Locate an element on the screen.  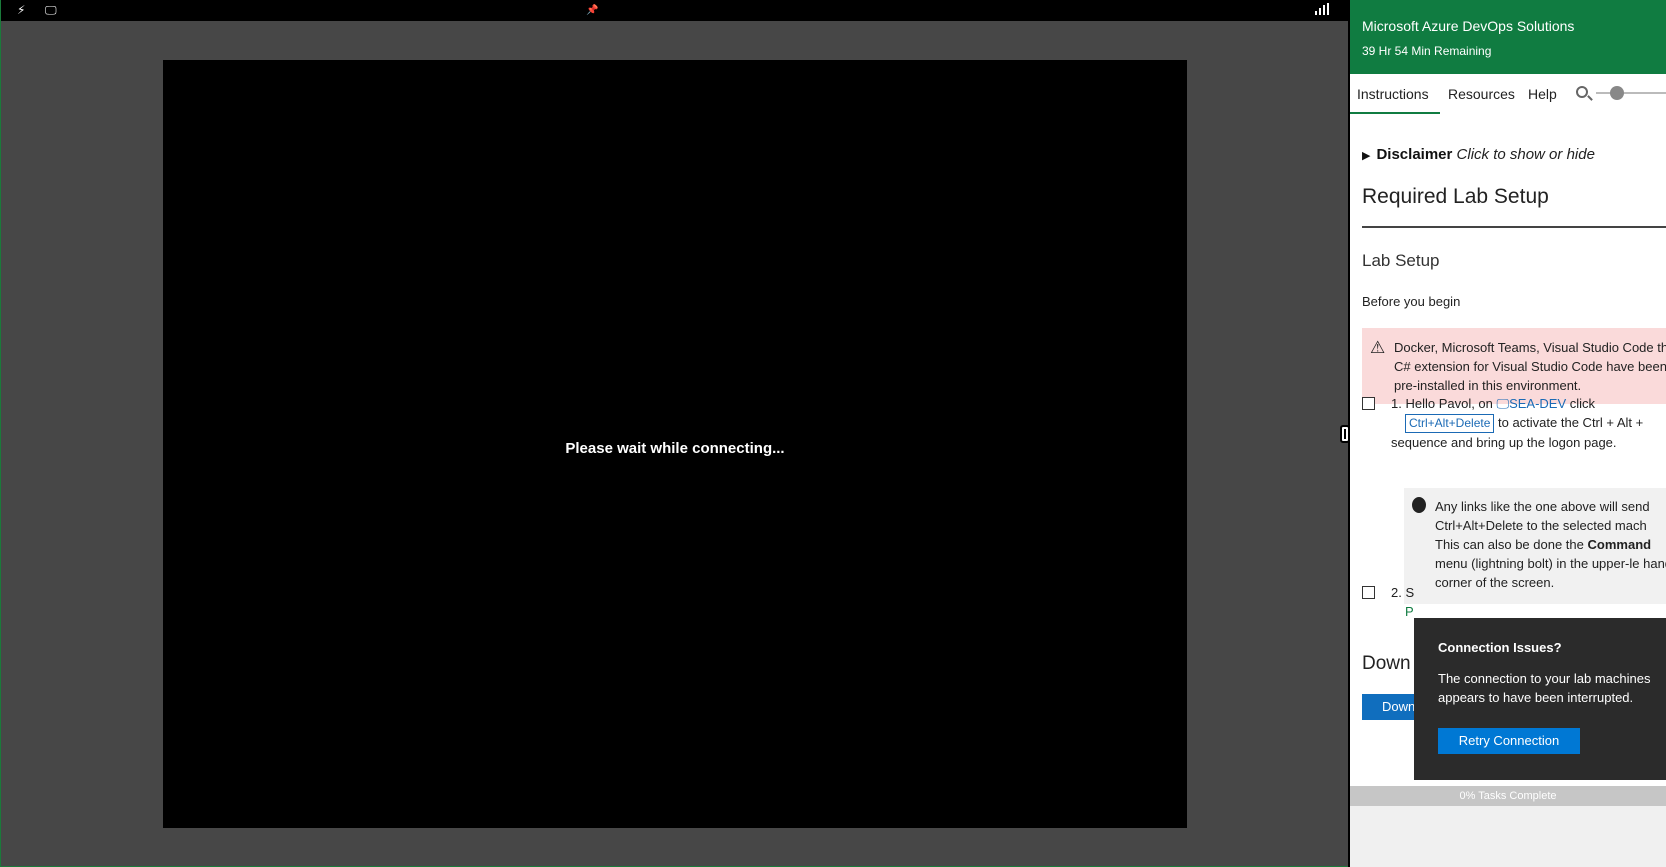
search-icon is located at coordinates (1582, 92).